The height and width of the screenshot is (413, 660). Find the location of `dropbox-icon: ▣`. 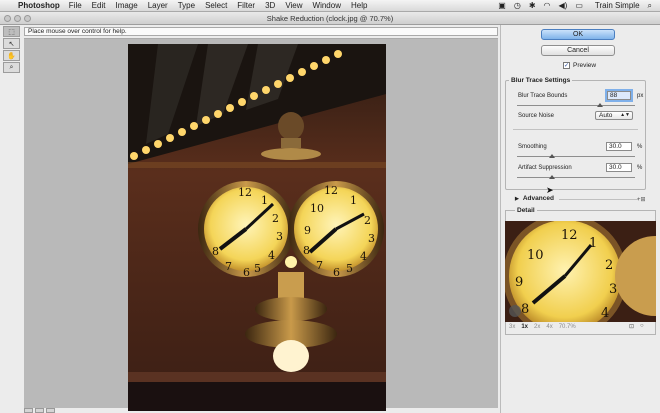

dropbox-icon: ▣ is located at coordinates (502, 5).